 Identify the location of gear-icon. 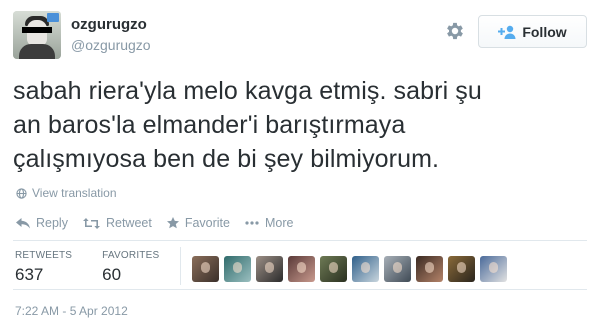
(455, 31).